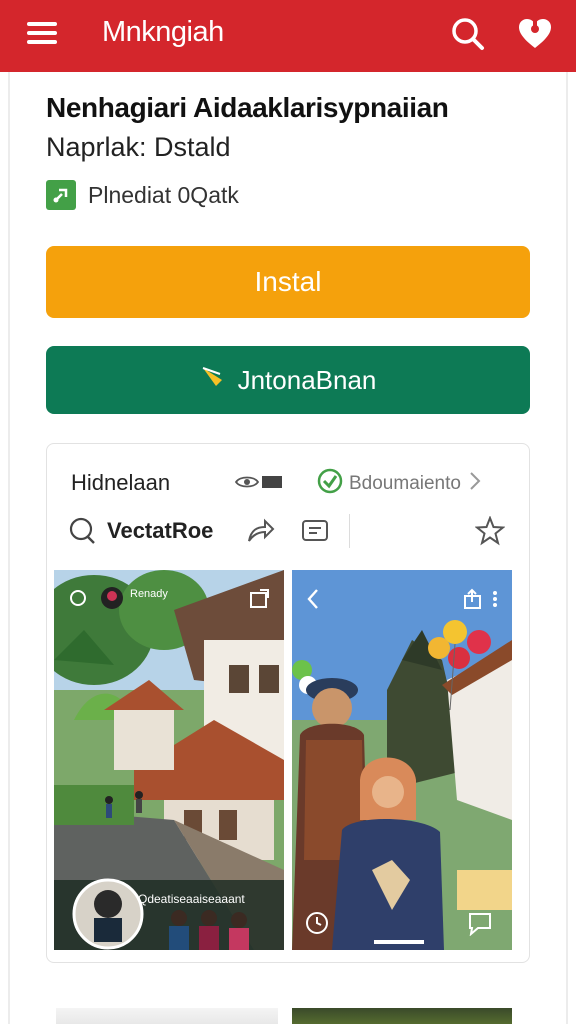 This screenshot has height=1024, width=576. What do you see at coordinates (330, 483) in the screenshot?
I see `check-circle-icon` at bounding box center [330, 483].